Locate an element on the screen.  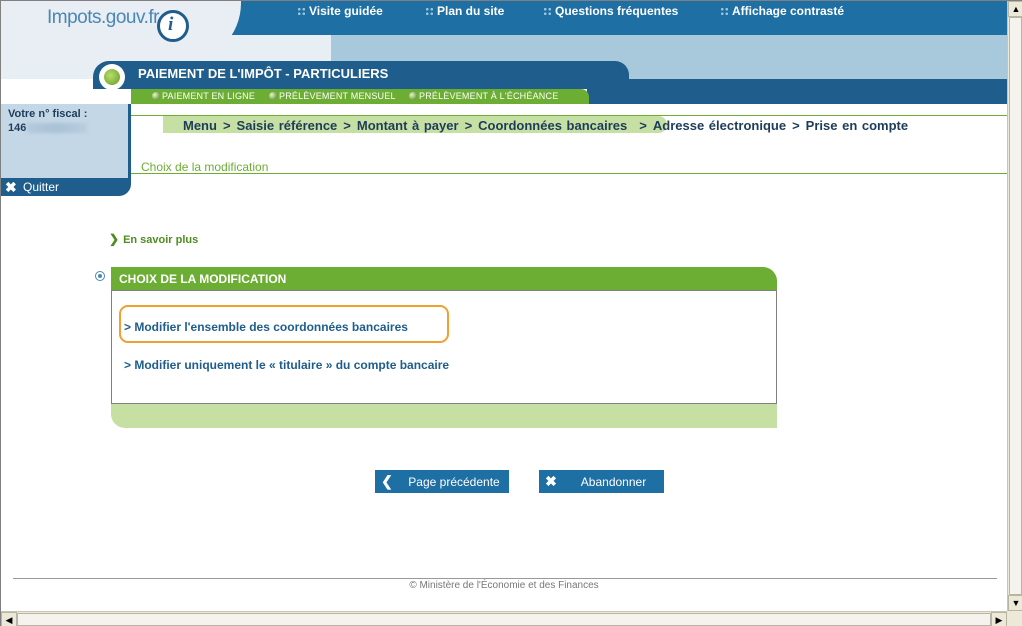
en-savoir-plus-link: ❯ En savoir plus is located at coordinates (153, 239).